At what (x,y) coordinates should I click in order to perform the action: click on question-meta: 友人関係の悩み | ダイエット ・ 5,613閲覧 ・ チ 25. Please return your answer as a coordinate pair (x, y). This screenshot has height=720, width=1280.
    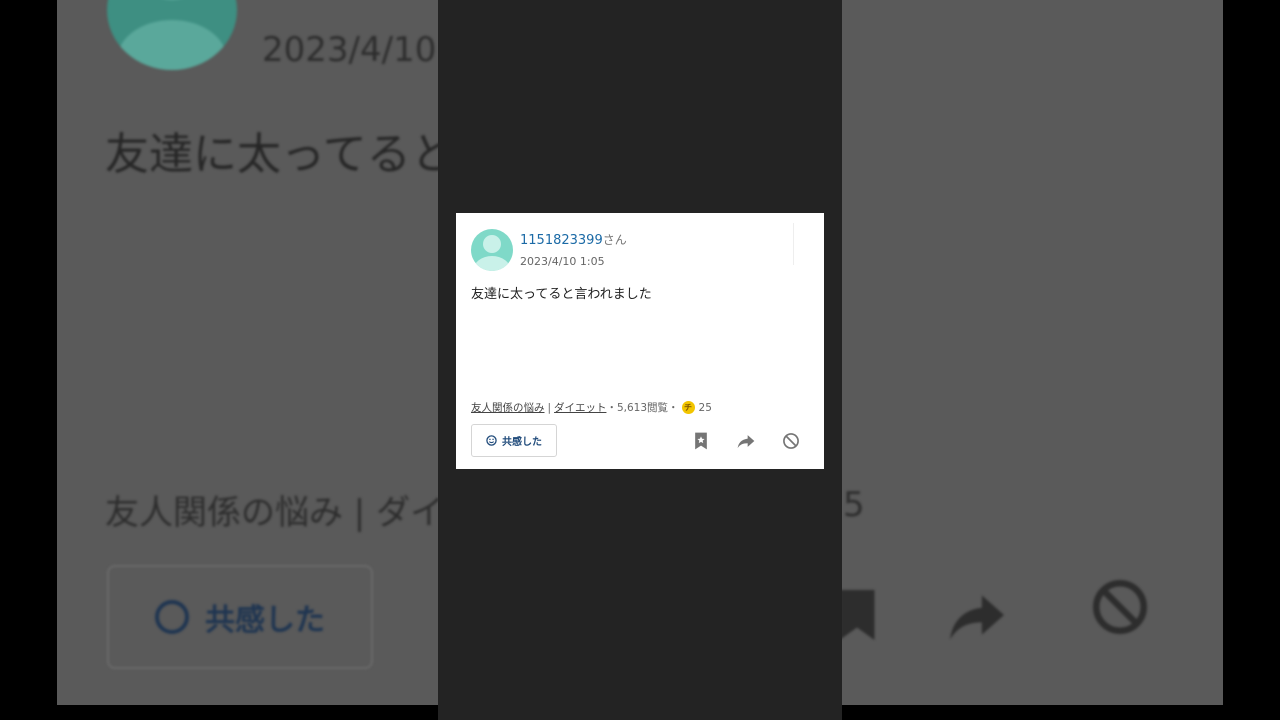
    Looking at the image, I should click on (591, 407).